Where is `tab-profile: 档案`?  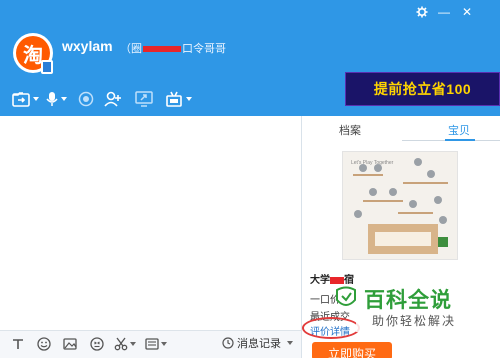
tab-profile: 档案 is located at coordinates (350, 130).